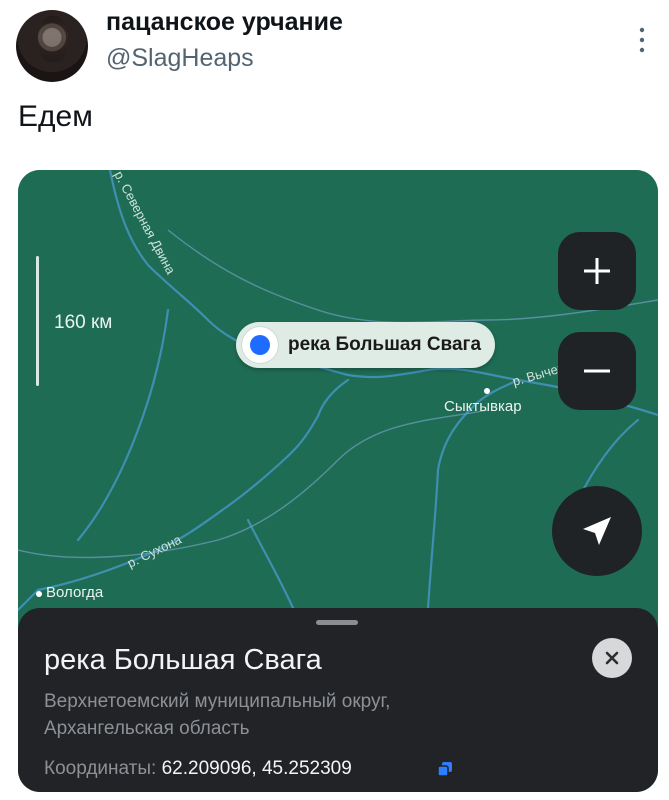 This screenshot has width=669, height=800. I want to click on navigation-arrow-icon, so click(597, 531).